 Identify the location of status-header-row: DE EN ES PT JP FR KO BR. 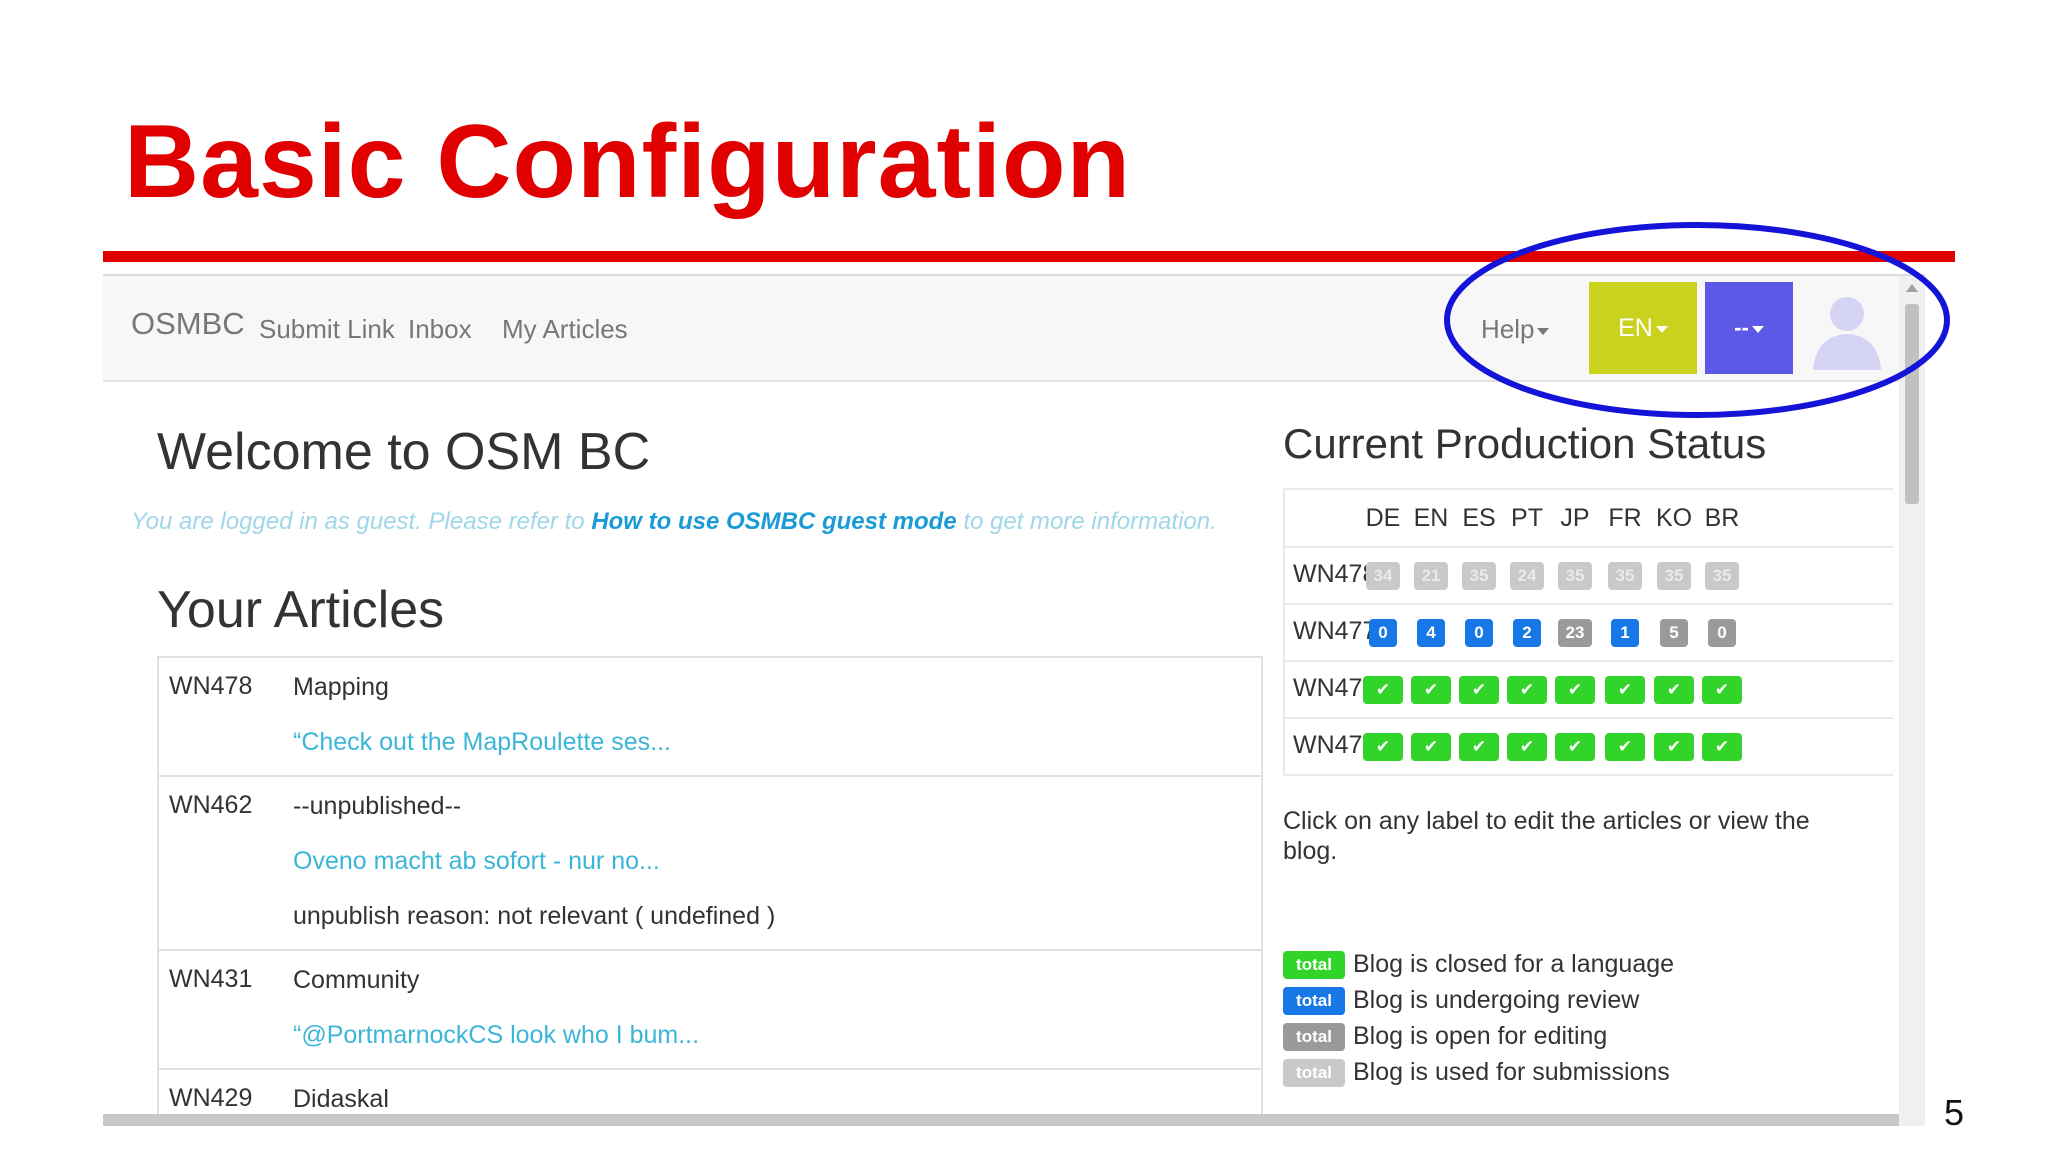
(1589, 519).